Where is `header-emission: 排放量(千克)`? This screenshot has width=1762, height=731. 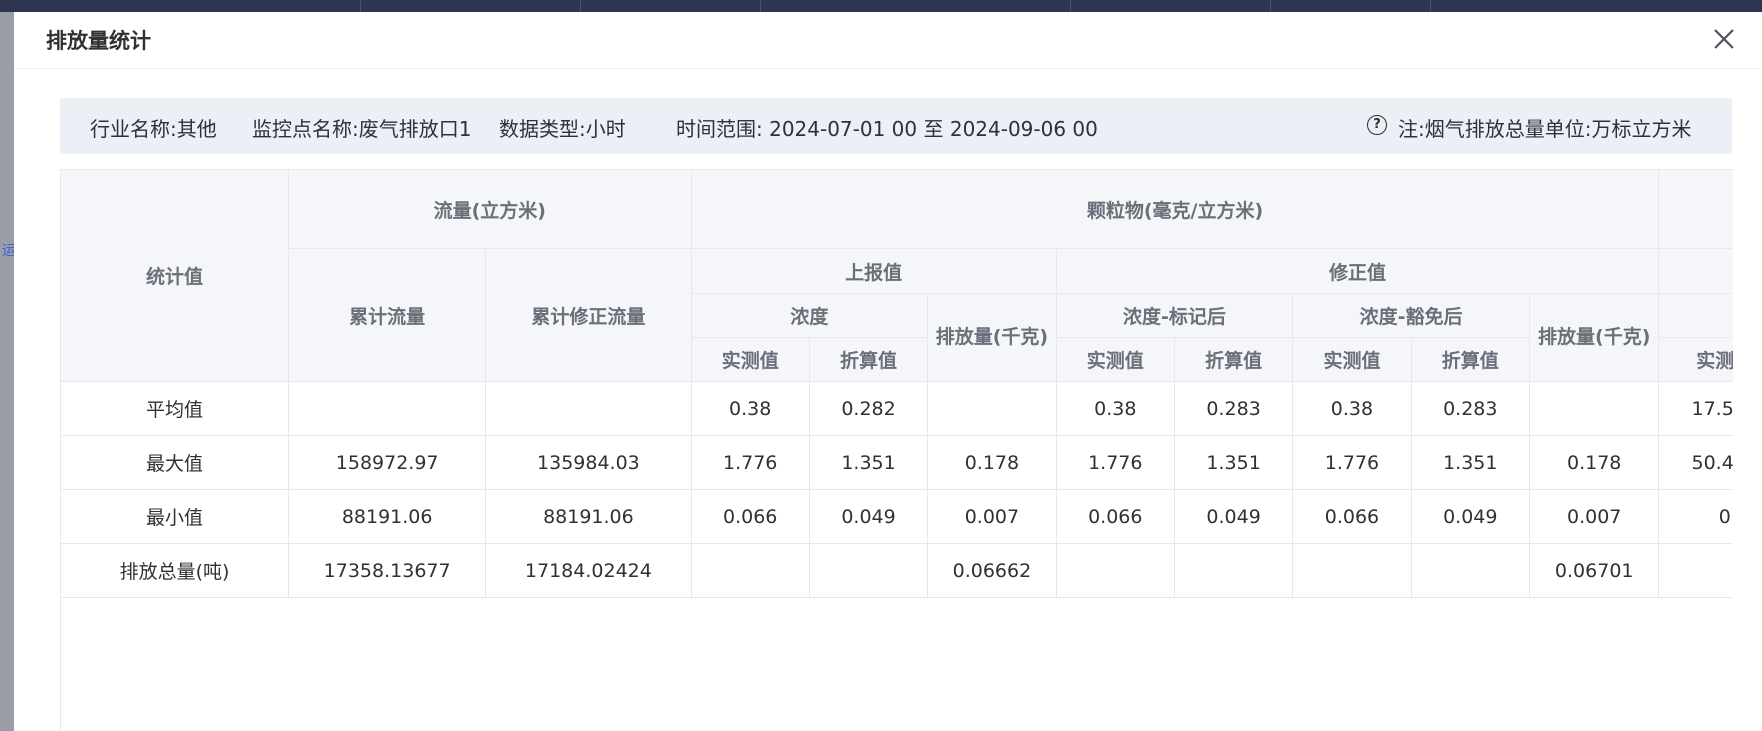
header-emission: 排放量(千克) is located at coordinates (992, 337).